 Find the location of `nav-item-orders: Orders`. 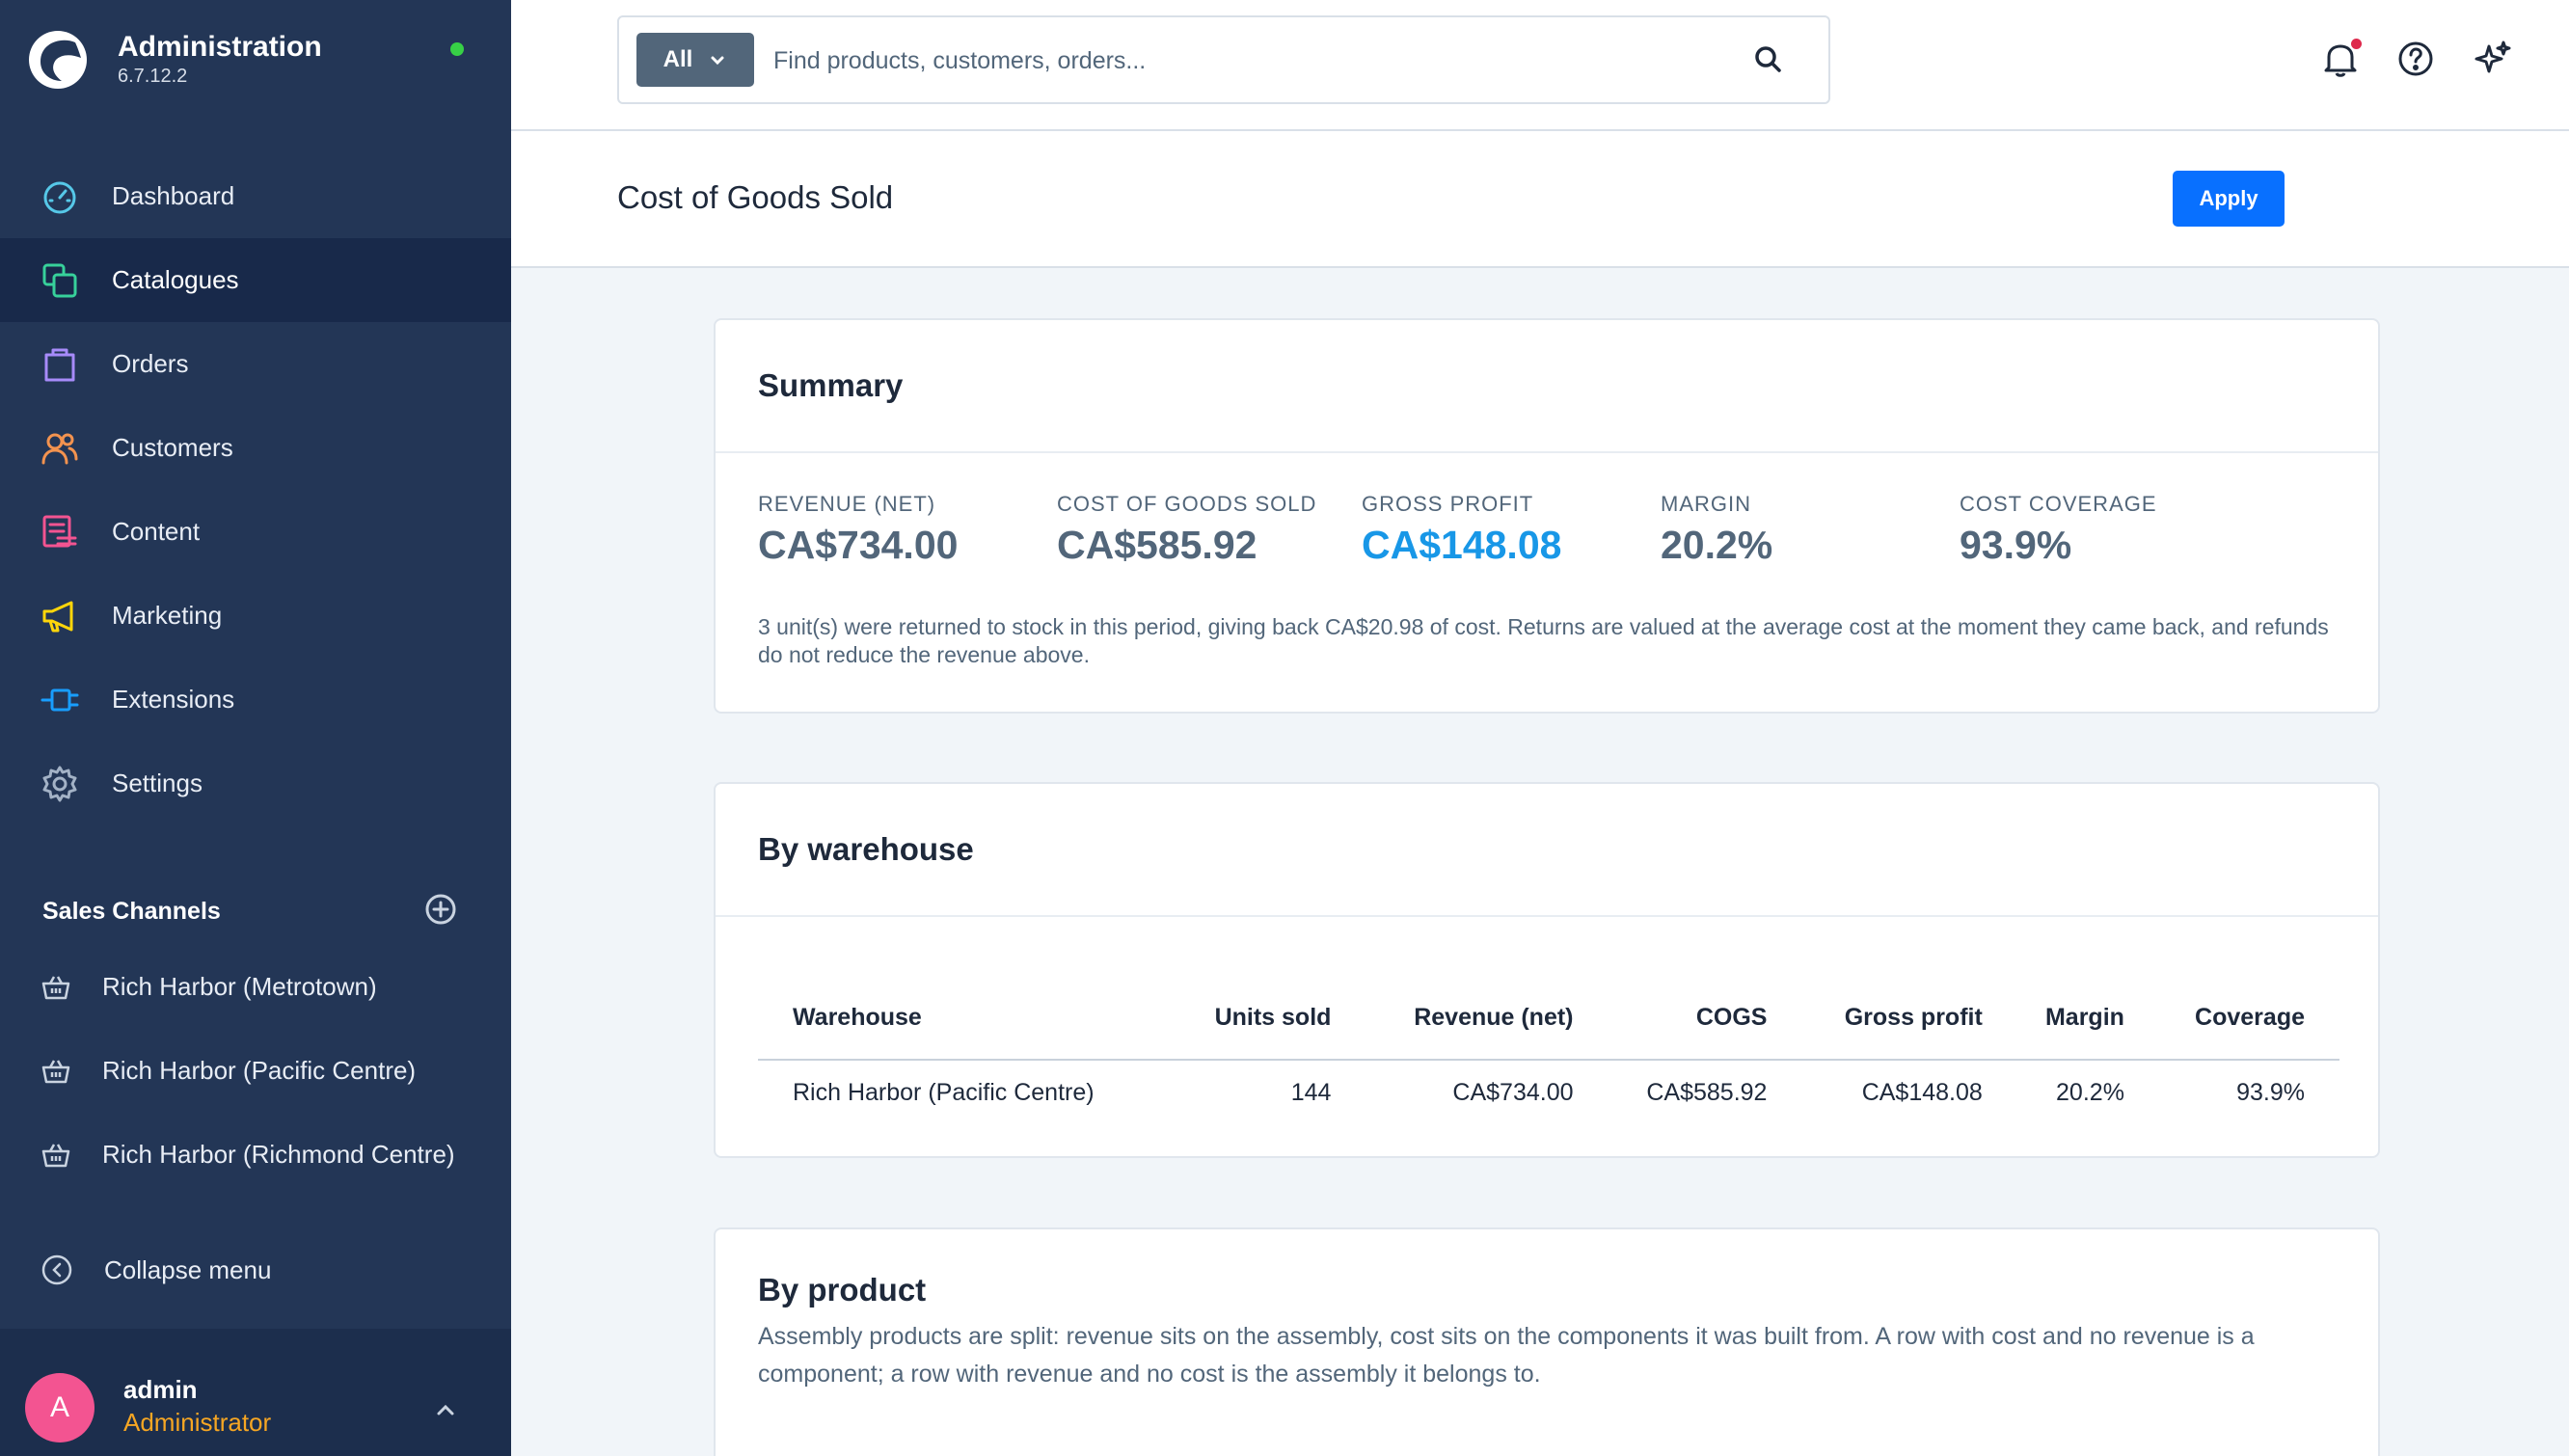

nav-item-orders: Orders is located at coordinates (256, 364).